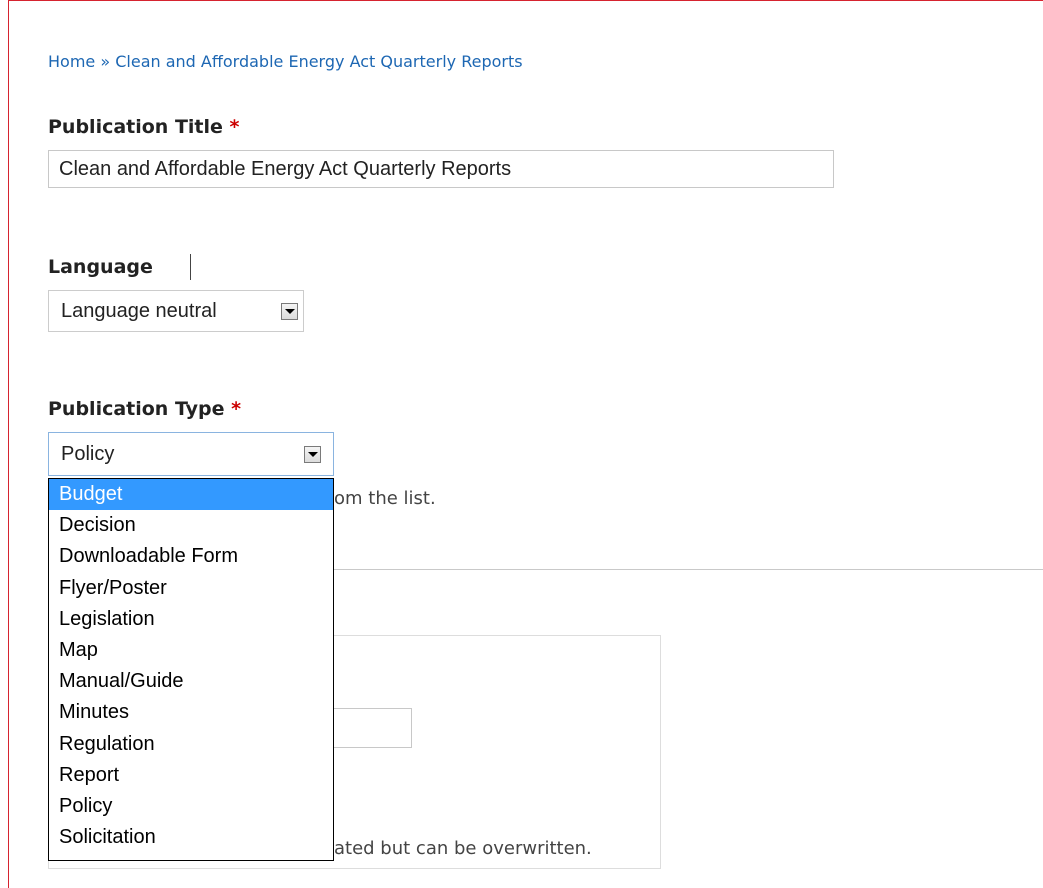  What do you see at coordinates (139, 311) in the screenshot?
I see `language-select-value: Language neutral` at bounding box center [139, 311].